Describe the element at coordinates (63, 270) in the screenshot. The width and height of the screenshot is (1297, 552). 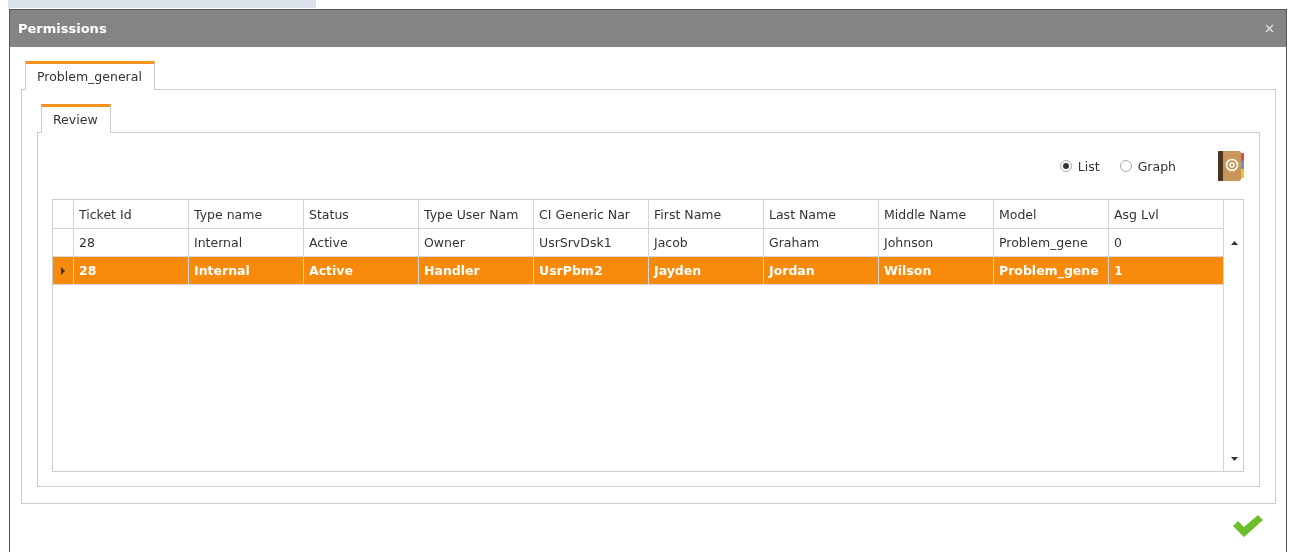
I see `row-pointer-icon` at that location.